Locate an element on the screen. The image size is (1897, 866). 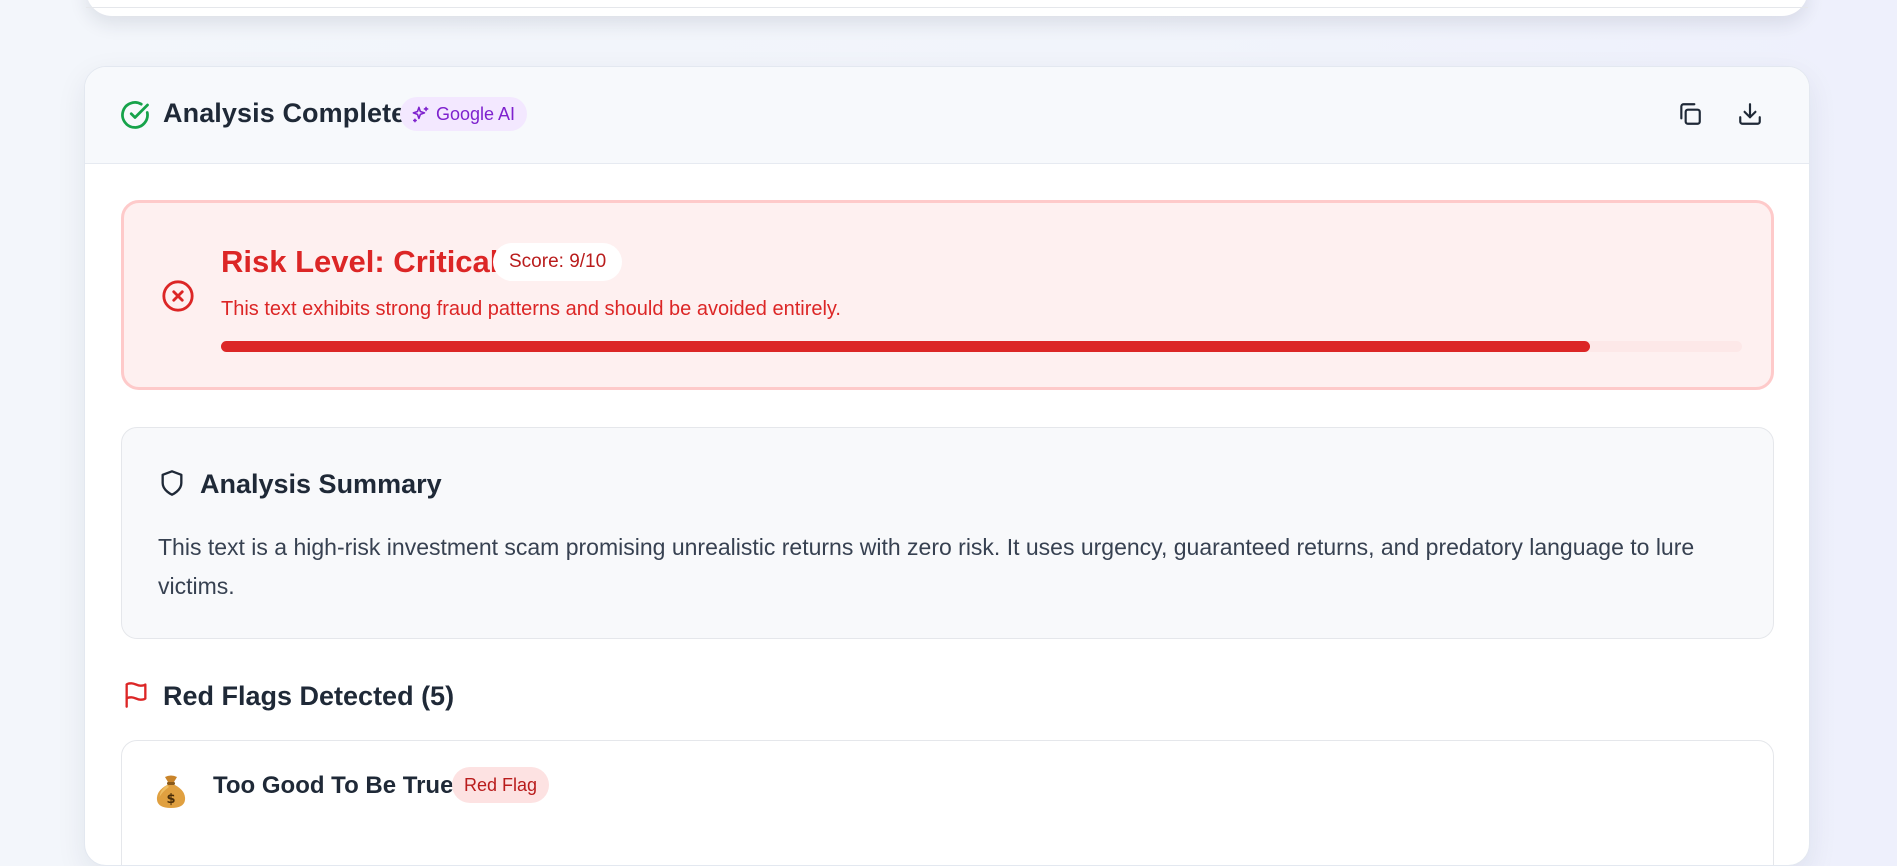
summary-title: Analysis Summary is located at coordinates (321, 484).